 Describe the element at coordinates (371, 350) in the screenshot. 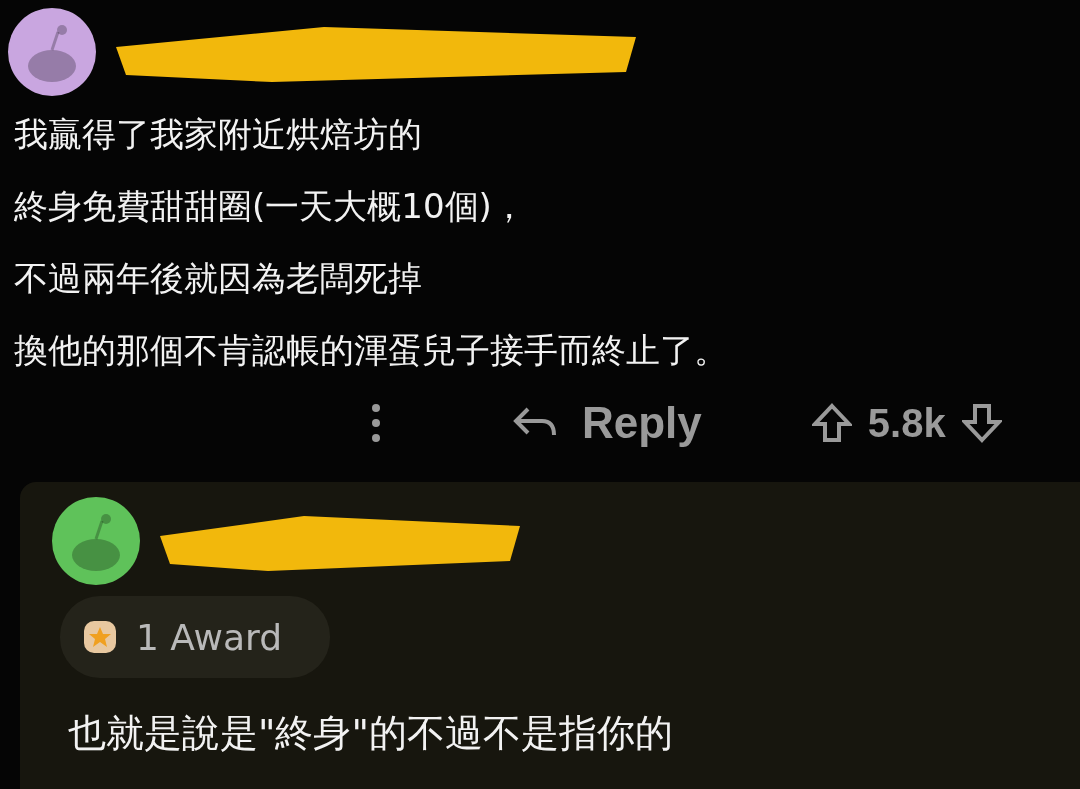

I see `comment-text-line: 換他的那個不肯認帳的渾蛋兒子接手而終止了。` at that location.